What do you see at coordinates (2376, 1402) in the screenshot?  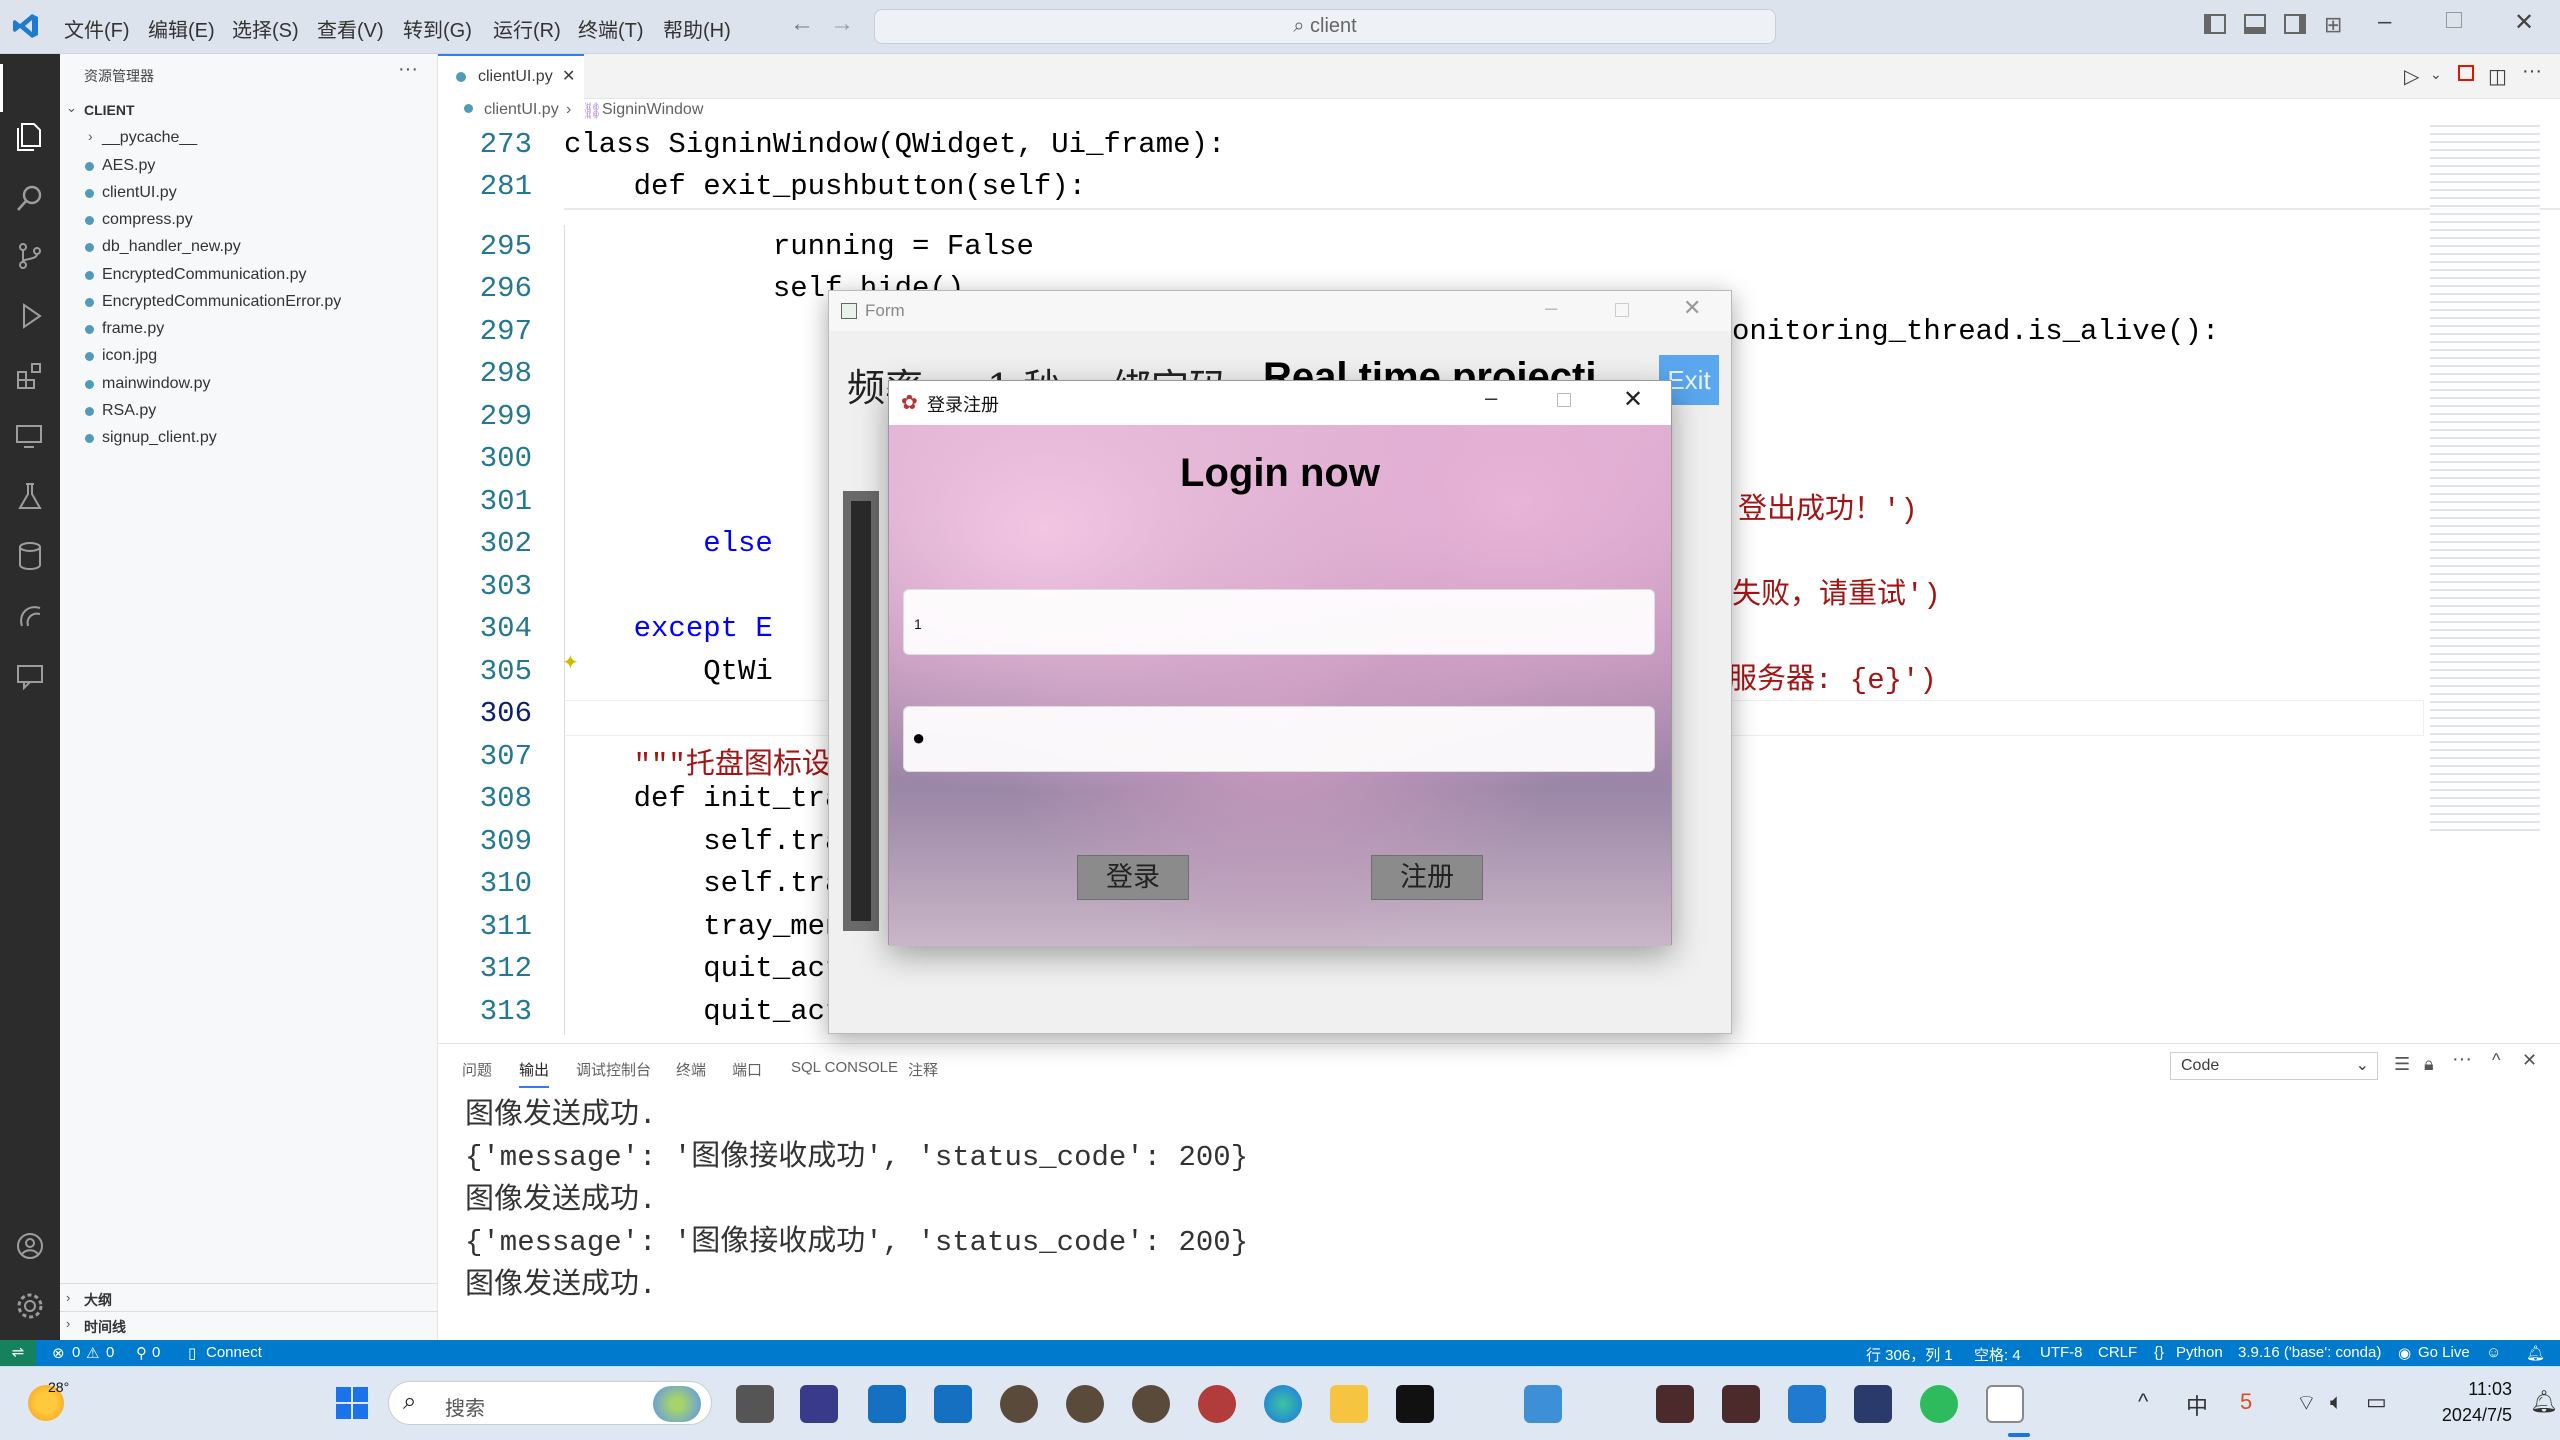 I see `battery-icon: ▭` at bounding box center [2376, 1402].